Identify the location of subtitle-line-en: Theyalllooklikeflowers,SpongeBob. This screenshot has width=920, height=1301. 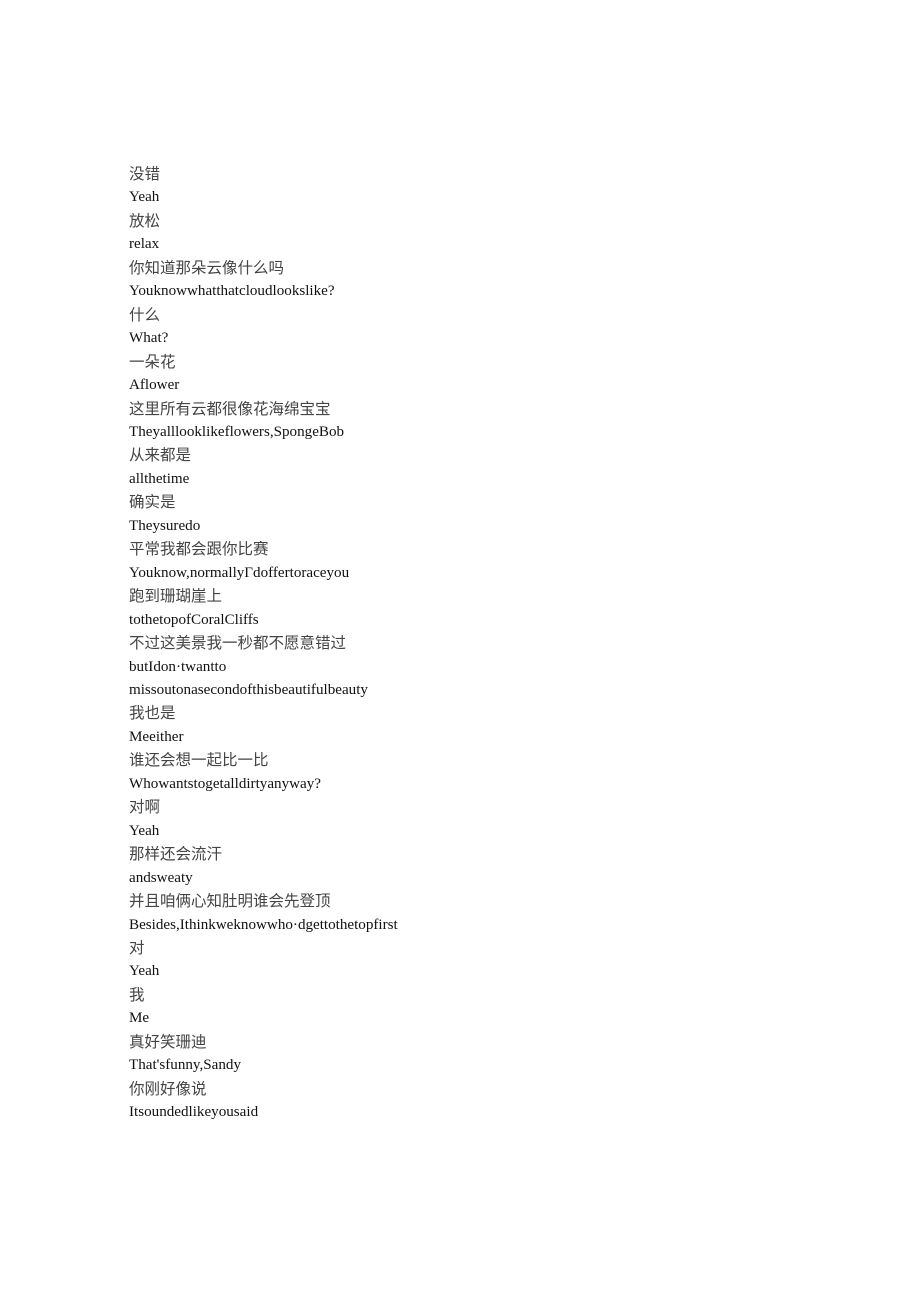
(237, 431).